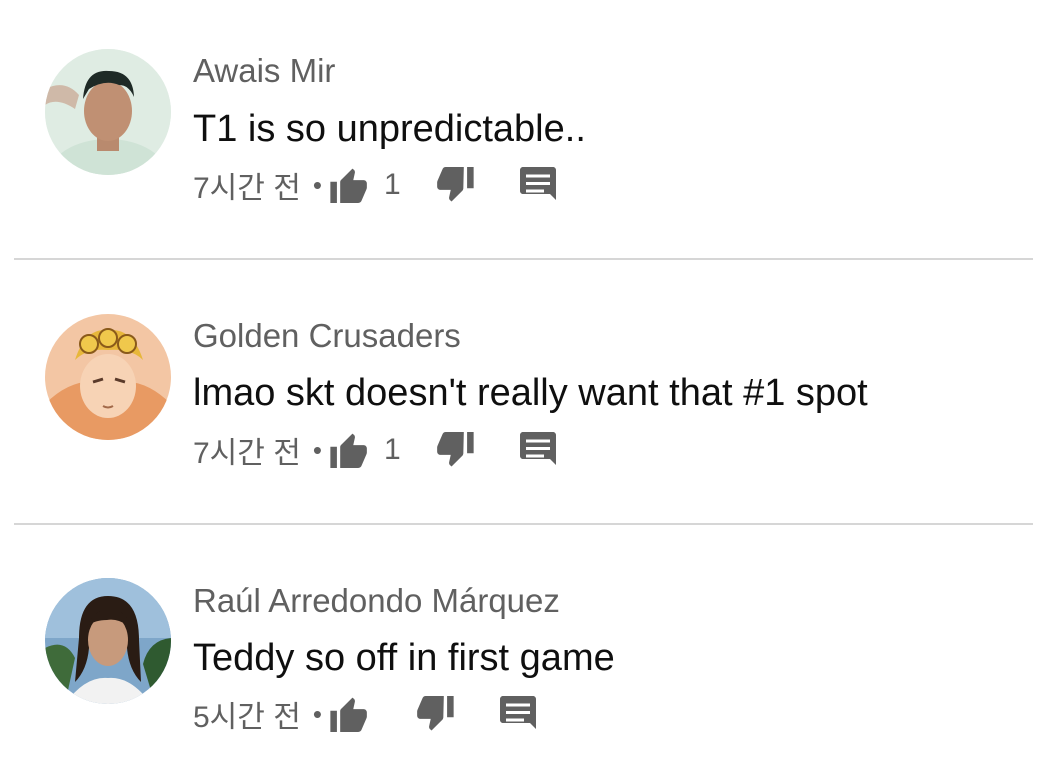  Describe the element at coordinates (264, 71) in the screenshot. I see `comment-author: Awais Mir` at that location.